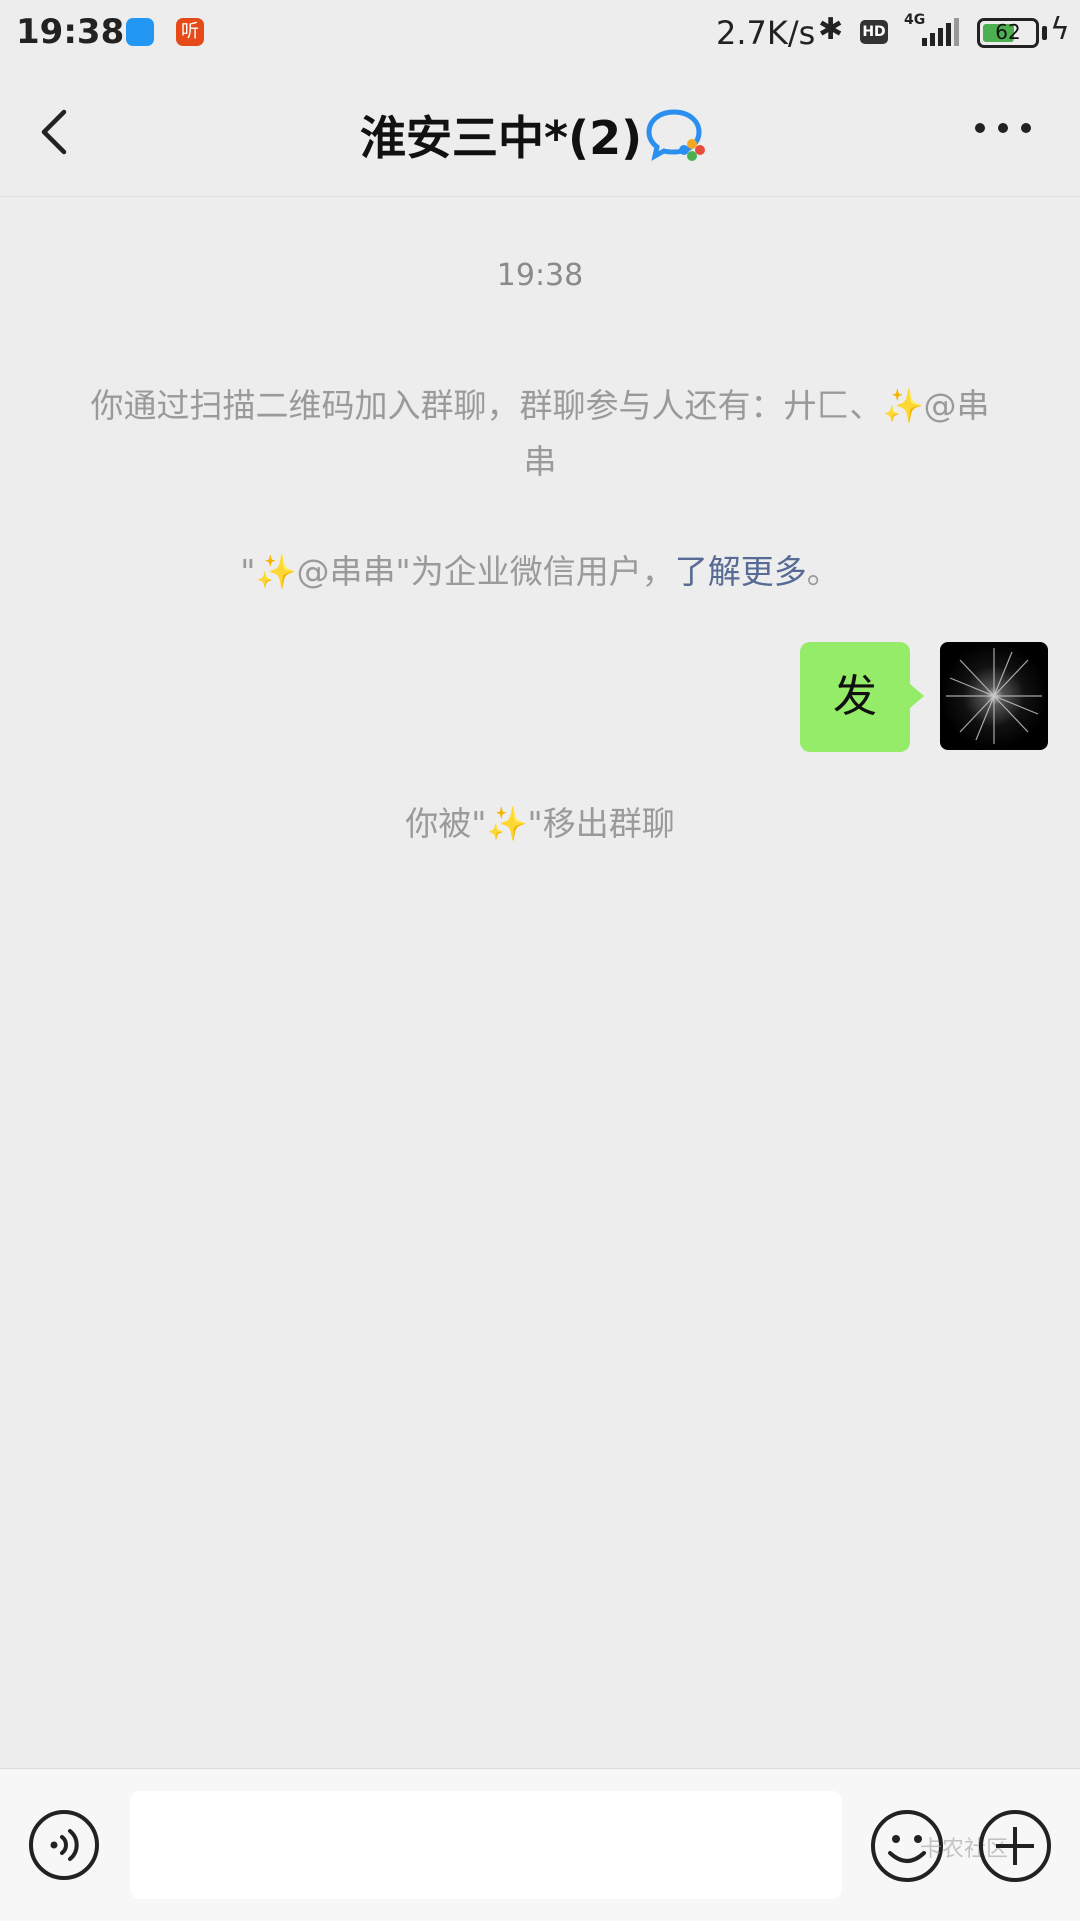  I want to click on net-speed: 2.7K/s, so click(766, 33).